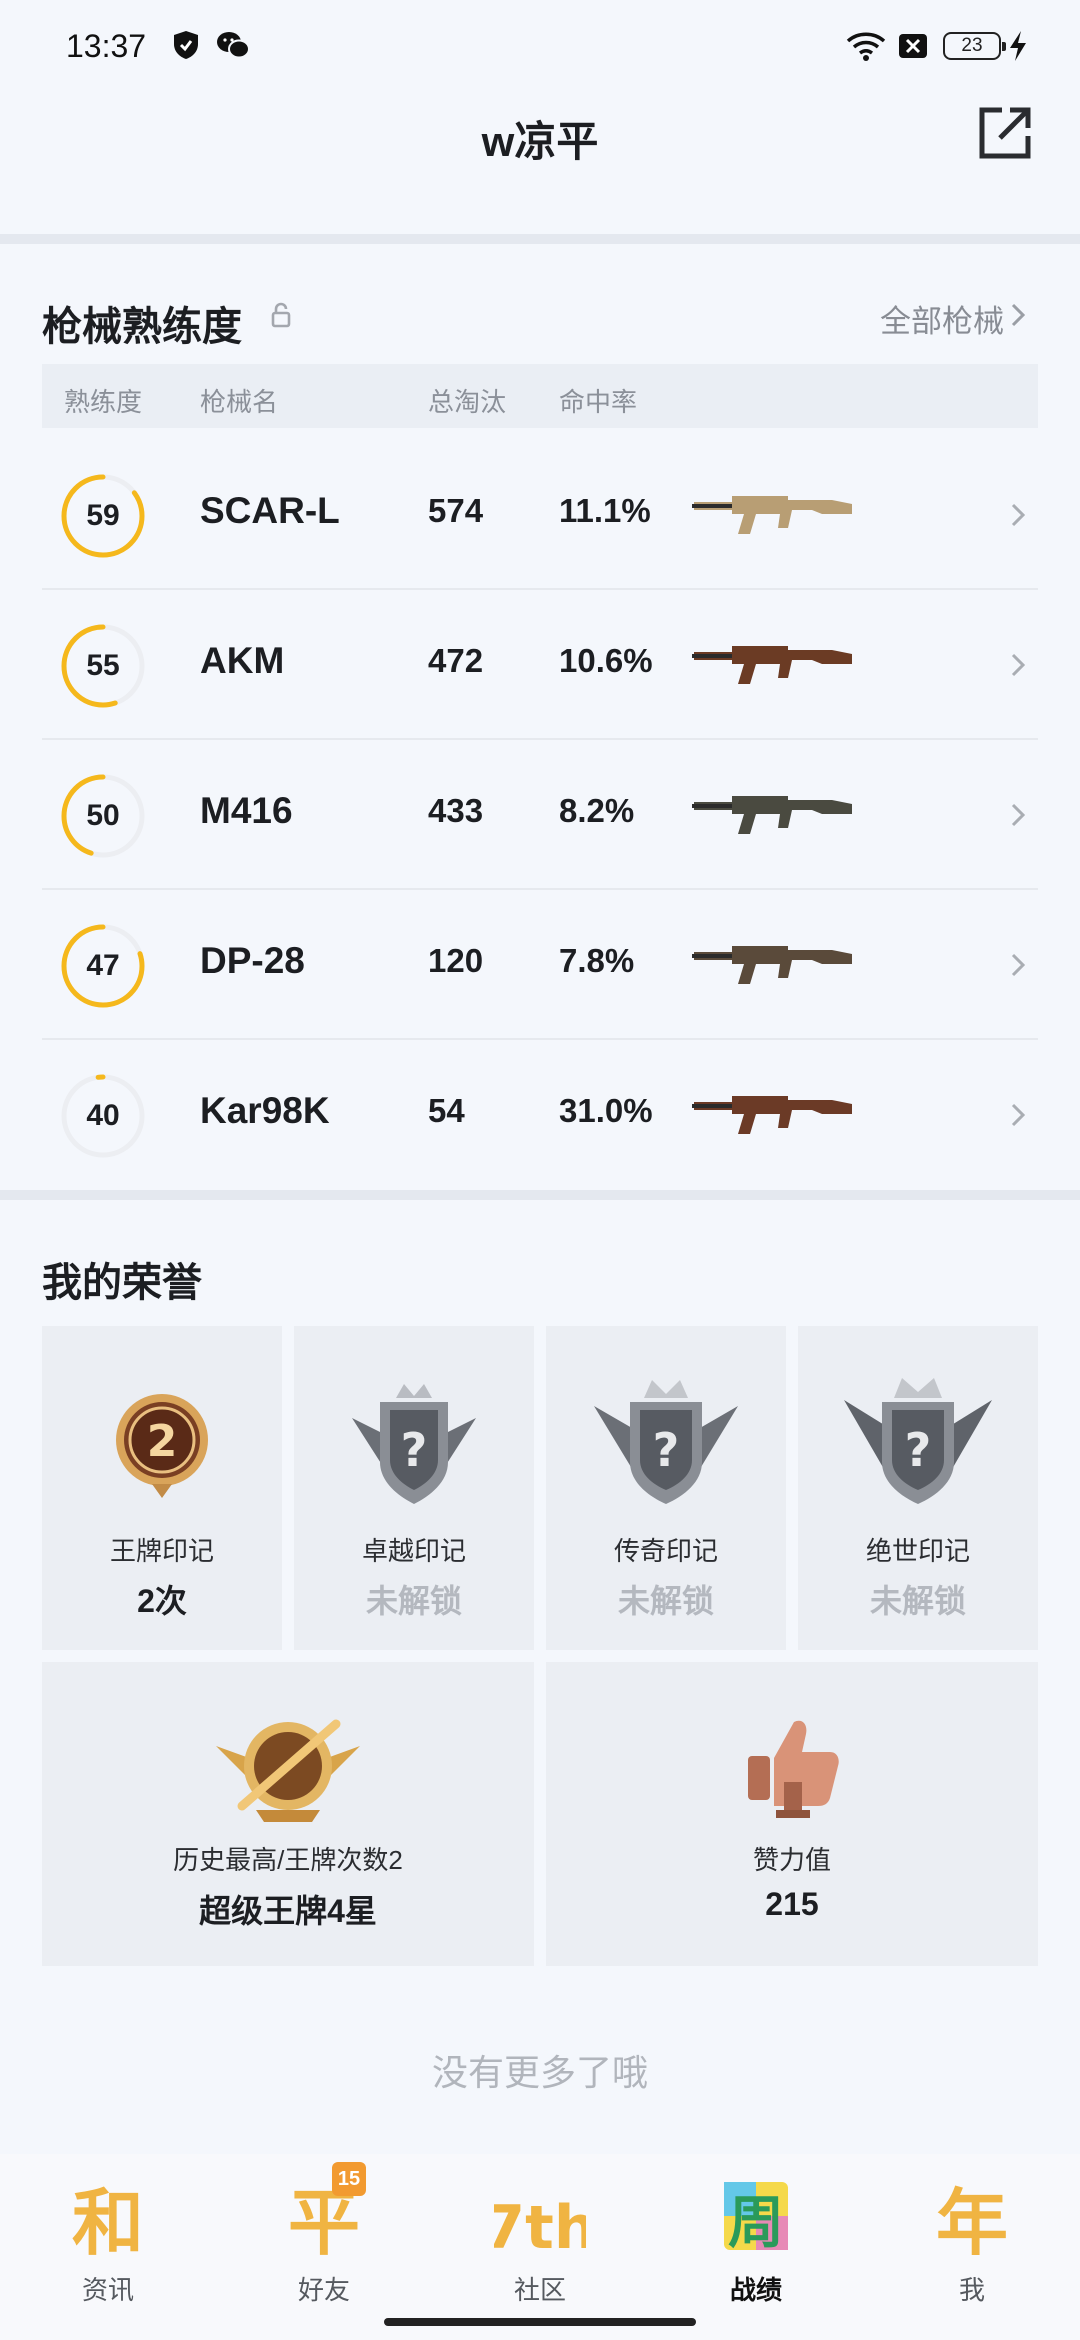  Describe the element at coordinates (605, 510) in the screenshot. I see `weapon-accuracy: 11.1%` at that location.